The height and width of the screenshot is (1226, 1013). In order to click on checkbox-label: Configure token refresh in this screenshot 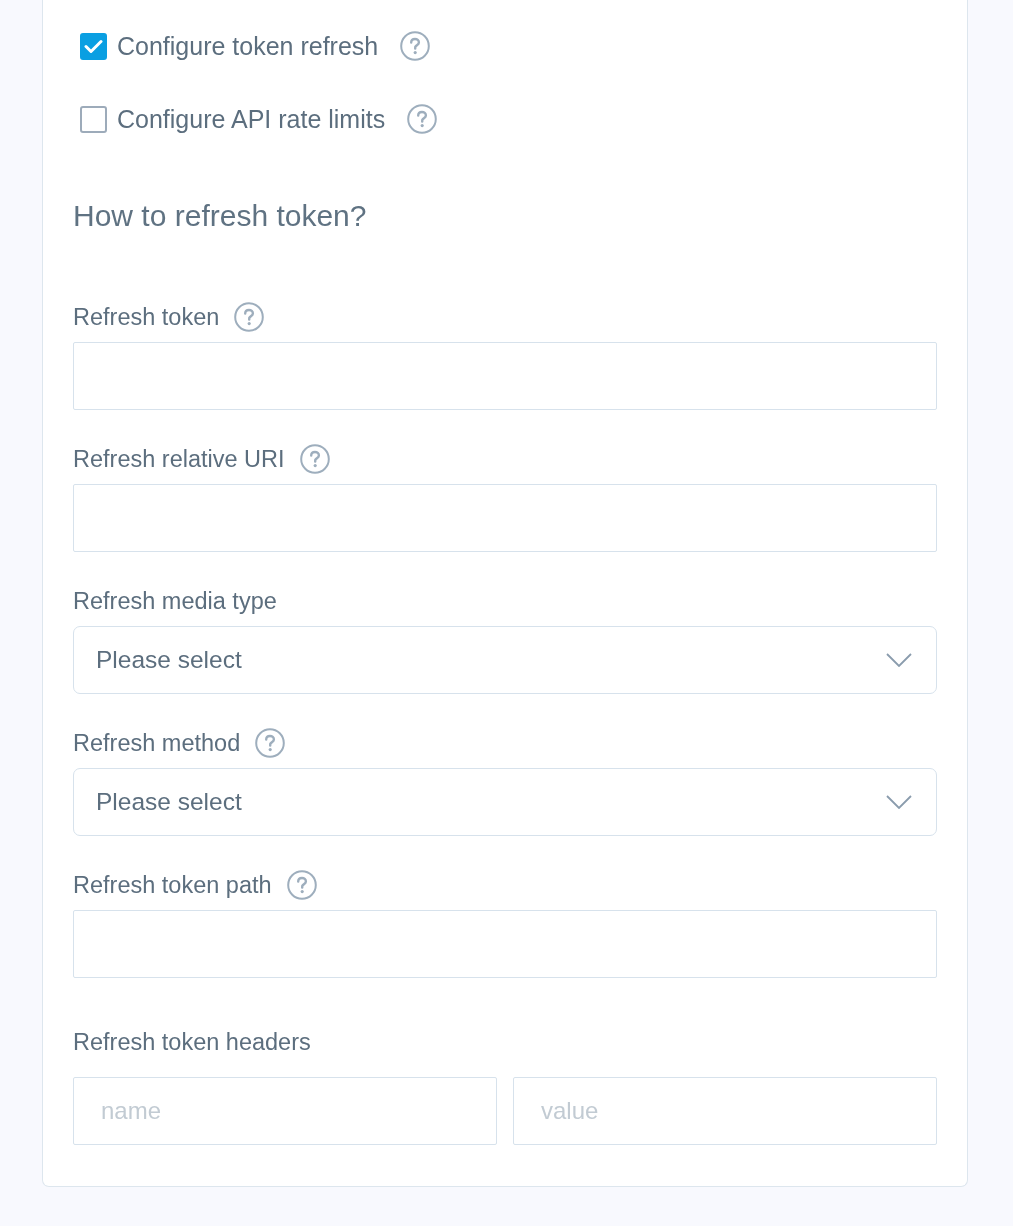, I will do `click(248, 46)`.